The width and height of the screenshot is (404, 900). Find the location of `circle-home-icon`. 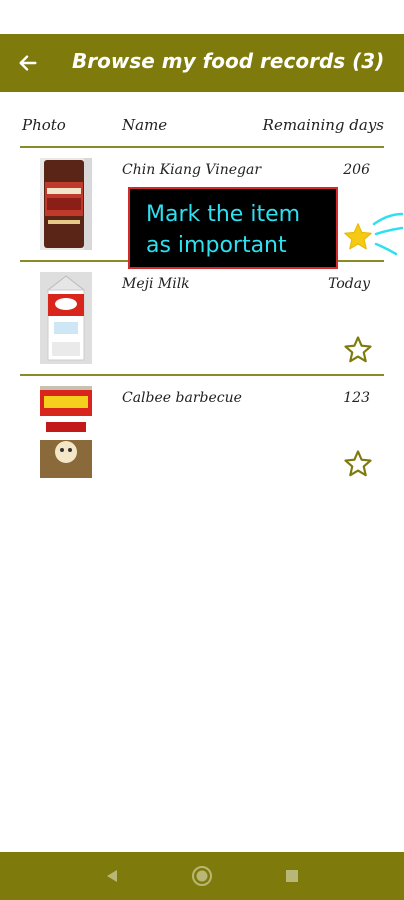

circle-home-icon is located at coordinates (202, 876).